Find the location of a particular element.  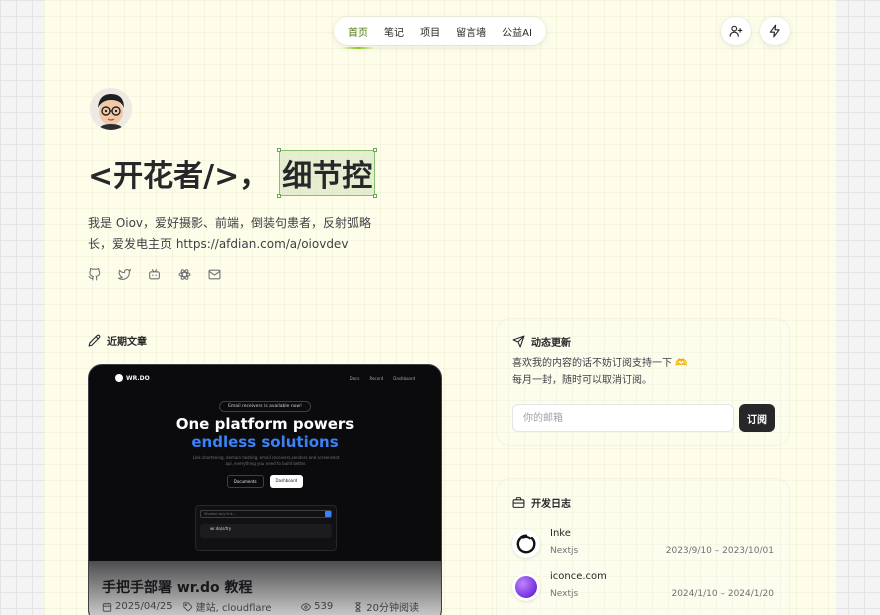

lightning-icon is located at coordinates (774, 31).